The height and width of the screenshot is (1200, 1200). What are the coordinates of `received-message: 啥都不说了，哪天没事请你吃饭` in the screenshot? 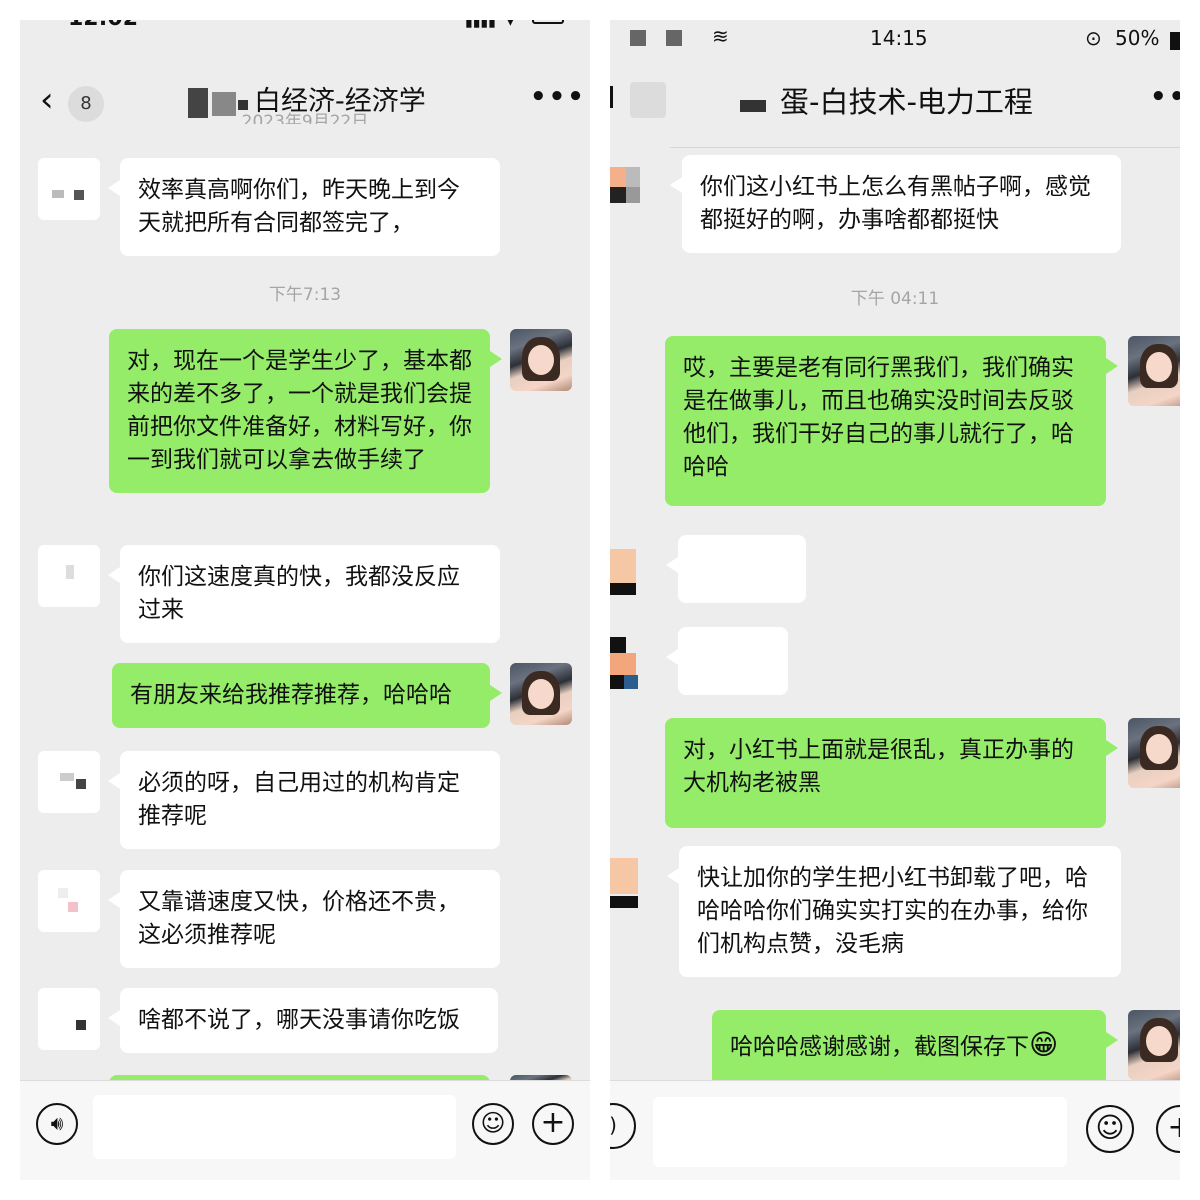 It's located at (303, 1020).